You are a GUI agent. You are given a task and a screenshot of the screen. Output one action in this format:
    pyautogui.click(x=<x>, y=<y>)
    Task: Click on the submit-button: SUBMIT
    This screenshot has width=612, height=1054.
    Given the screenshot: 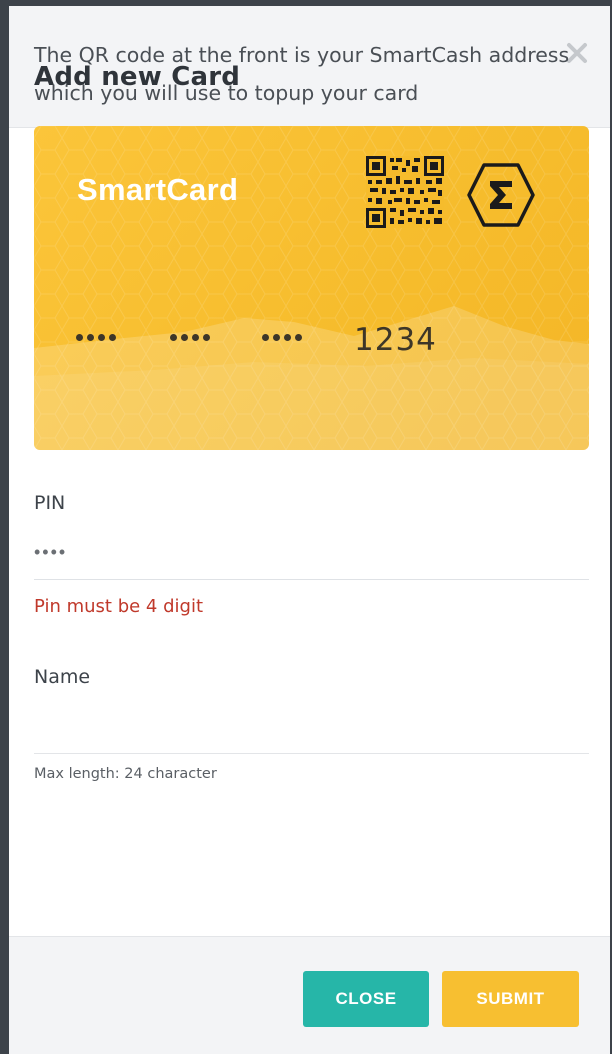 What is the action you would take?
    pyautogui.click(x=510, y=999)
    